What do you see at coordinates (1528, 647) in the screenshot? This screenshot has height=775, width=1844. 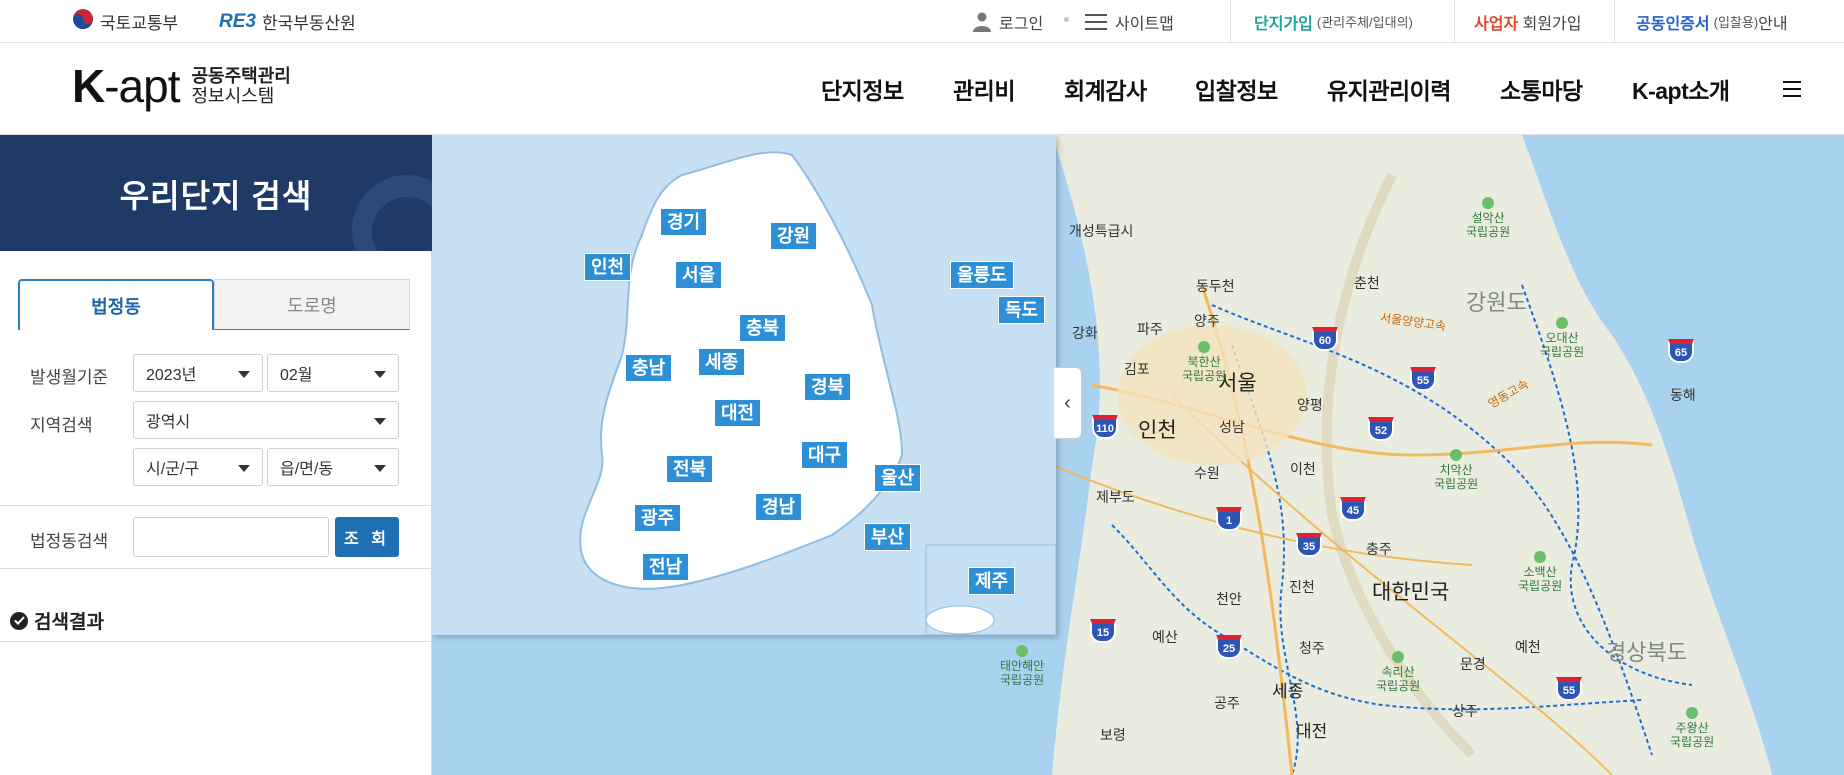 I see `map-label-yecheon: 예천` at bounding box center [1528, 647].